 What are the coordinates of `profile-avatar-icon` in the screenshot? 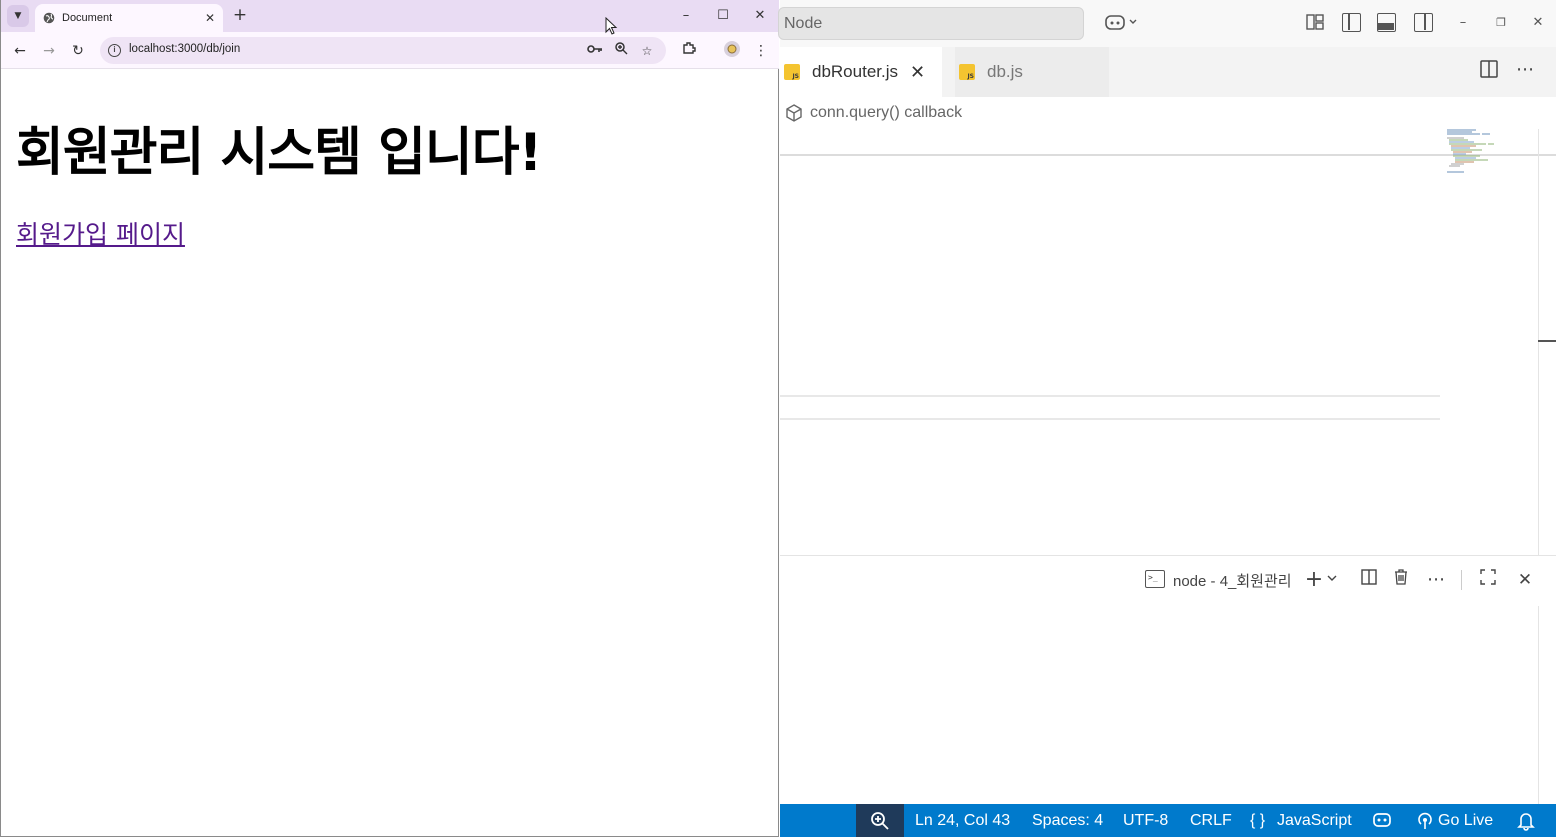 It's located at (732, 51).